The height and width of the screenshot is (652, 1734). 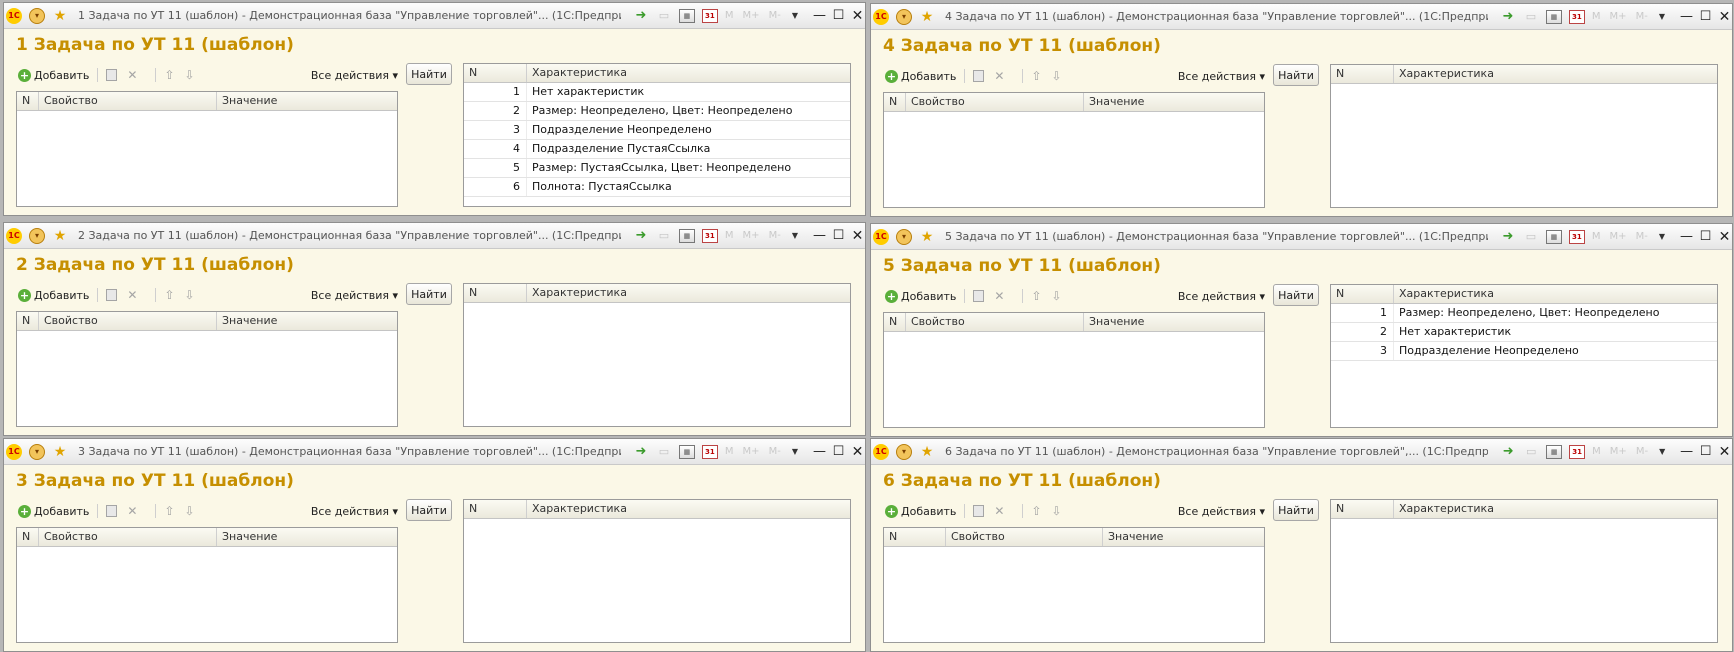 What do you see at coordinates (657, 149) in the screenshot?
I see `table-row: 4 Подразделение ПустаяСсылка` at bounding box center [657, 149].